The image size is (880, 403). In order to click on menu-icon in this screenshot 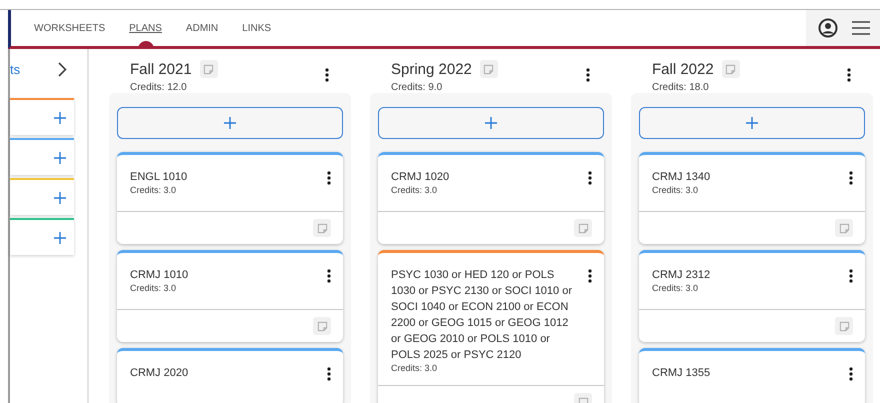, I will do `click(861, 28)`.